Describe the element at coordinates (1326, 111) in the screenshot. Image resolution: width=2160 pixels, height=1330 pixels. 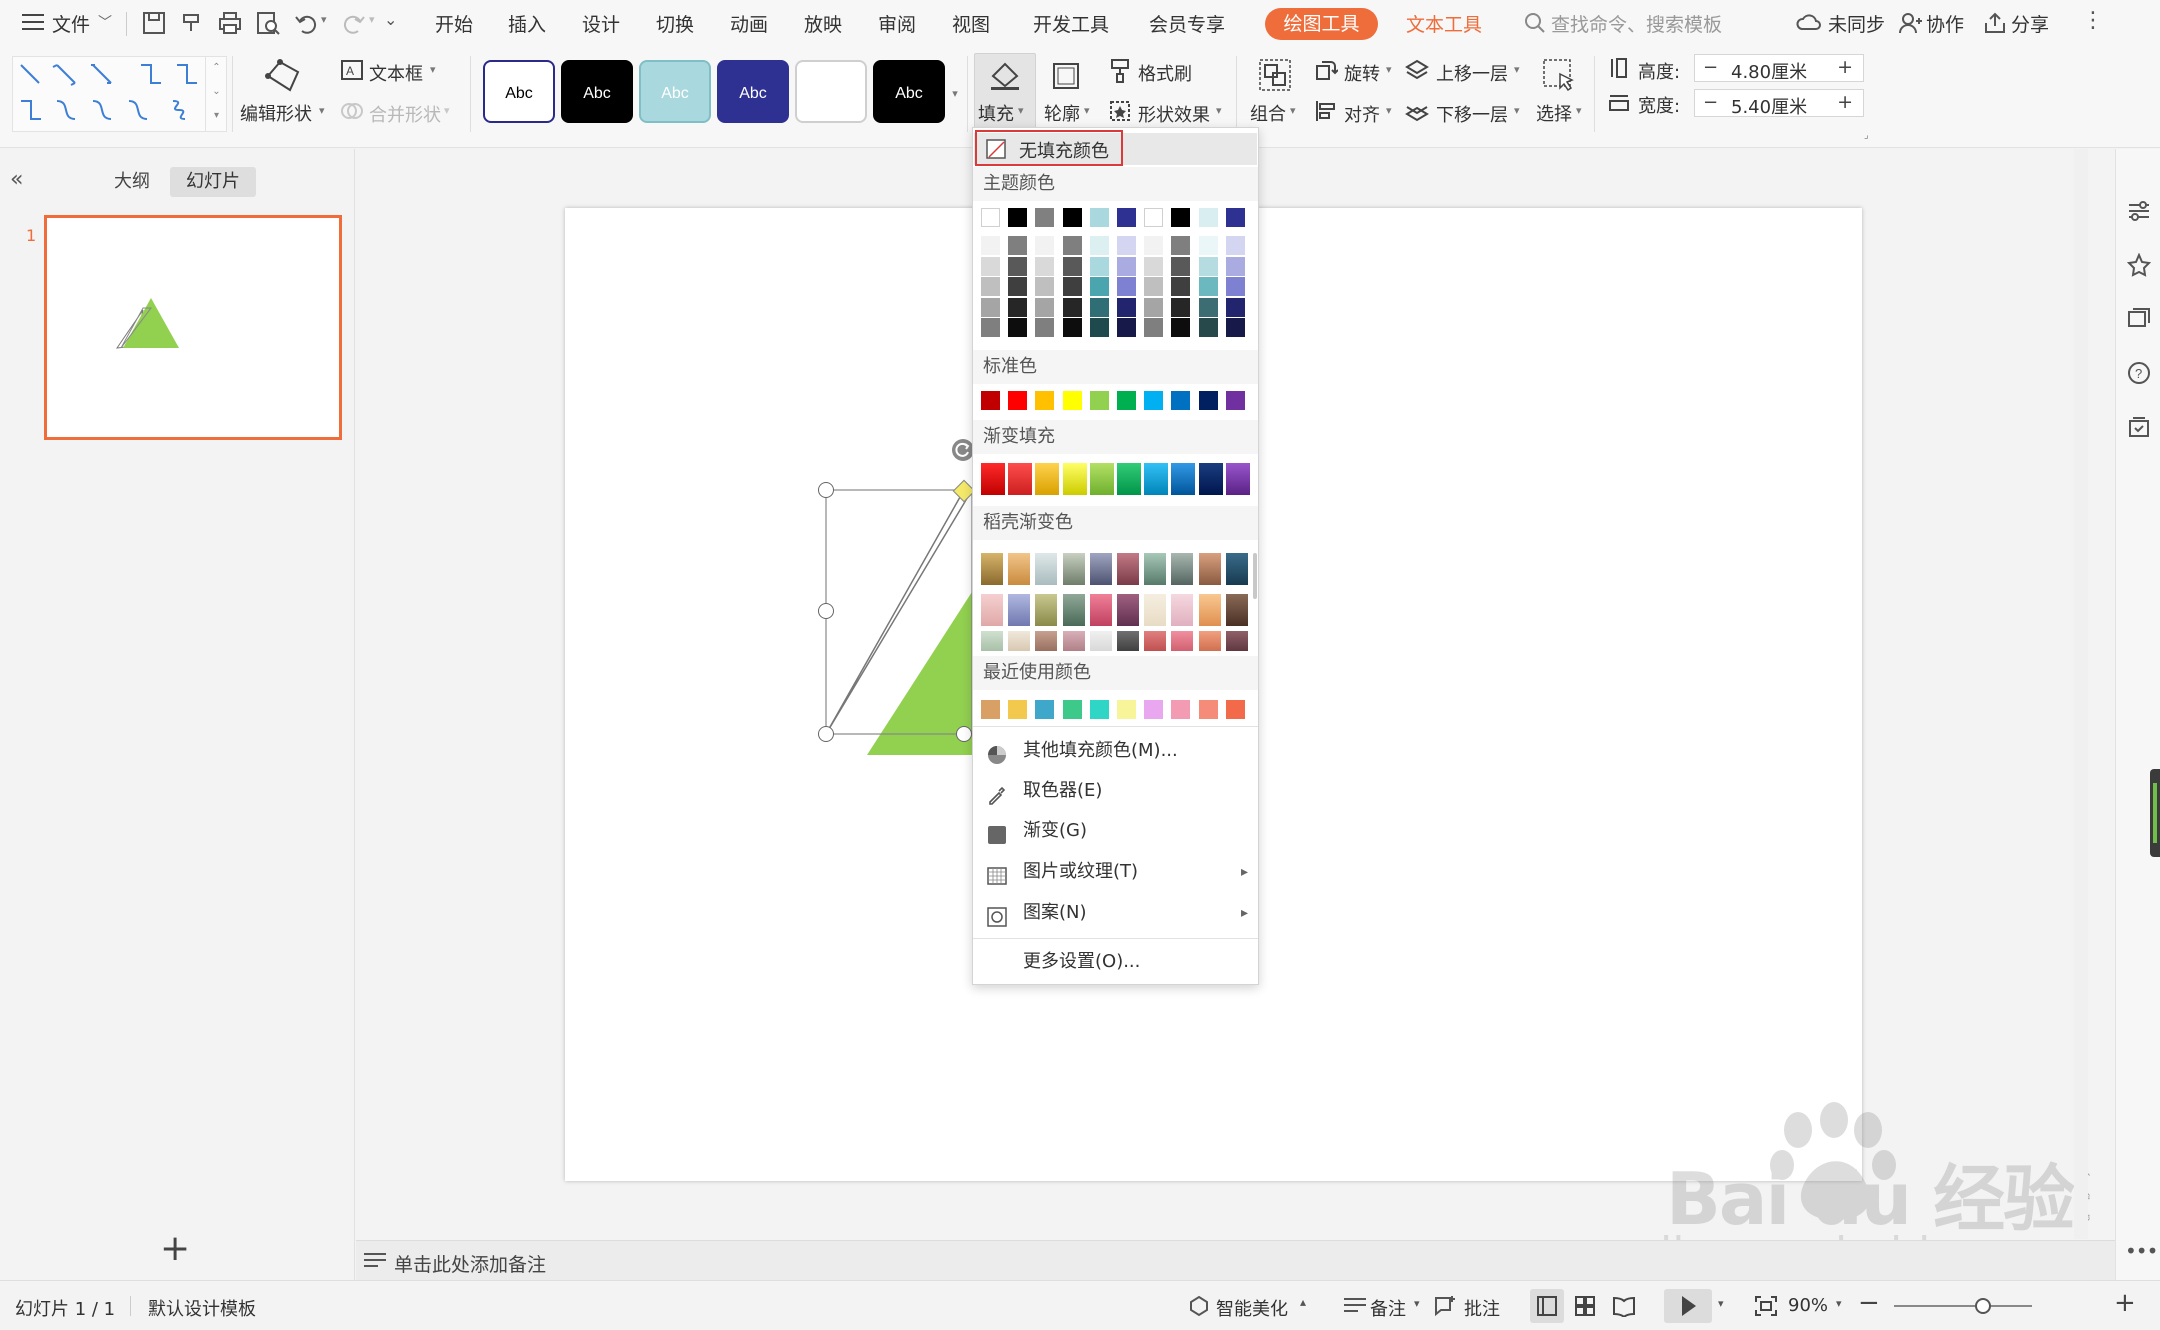
I see `align-icon` at that location.